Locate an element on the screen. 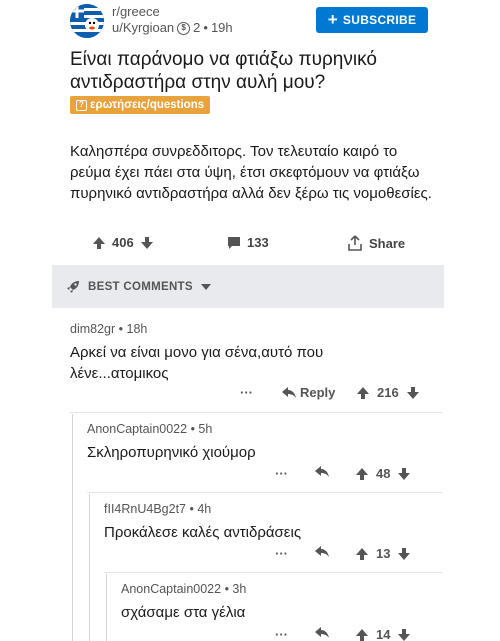 The height and width of the screenshot is (641, 500). comment-meta: fII4RnU4Bg2t7 • 4h is located at coordinates (158, 509).